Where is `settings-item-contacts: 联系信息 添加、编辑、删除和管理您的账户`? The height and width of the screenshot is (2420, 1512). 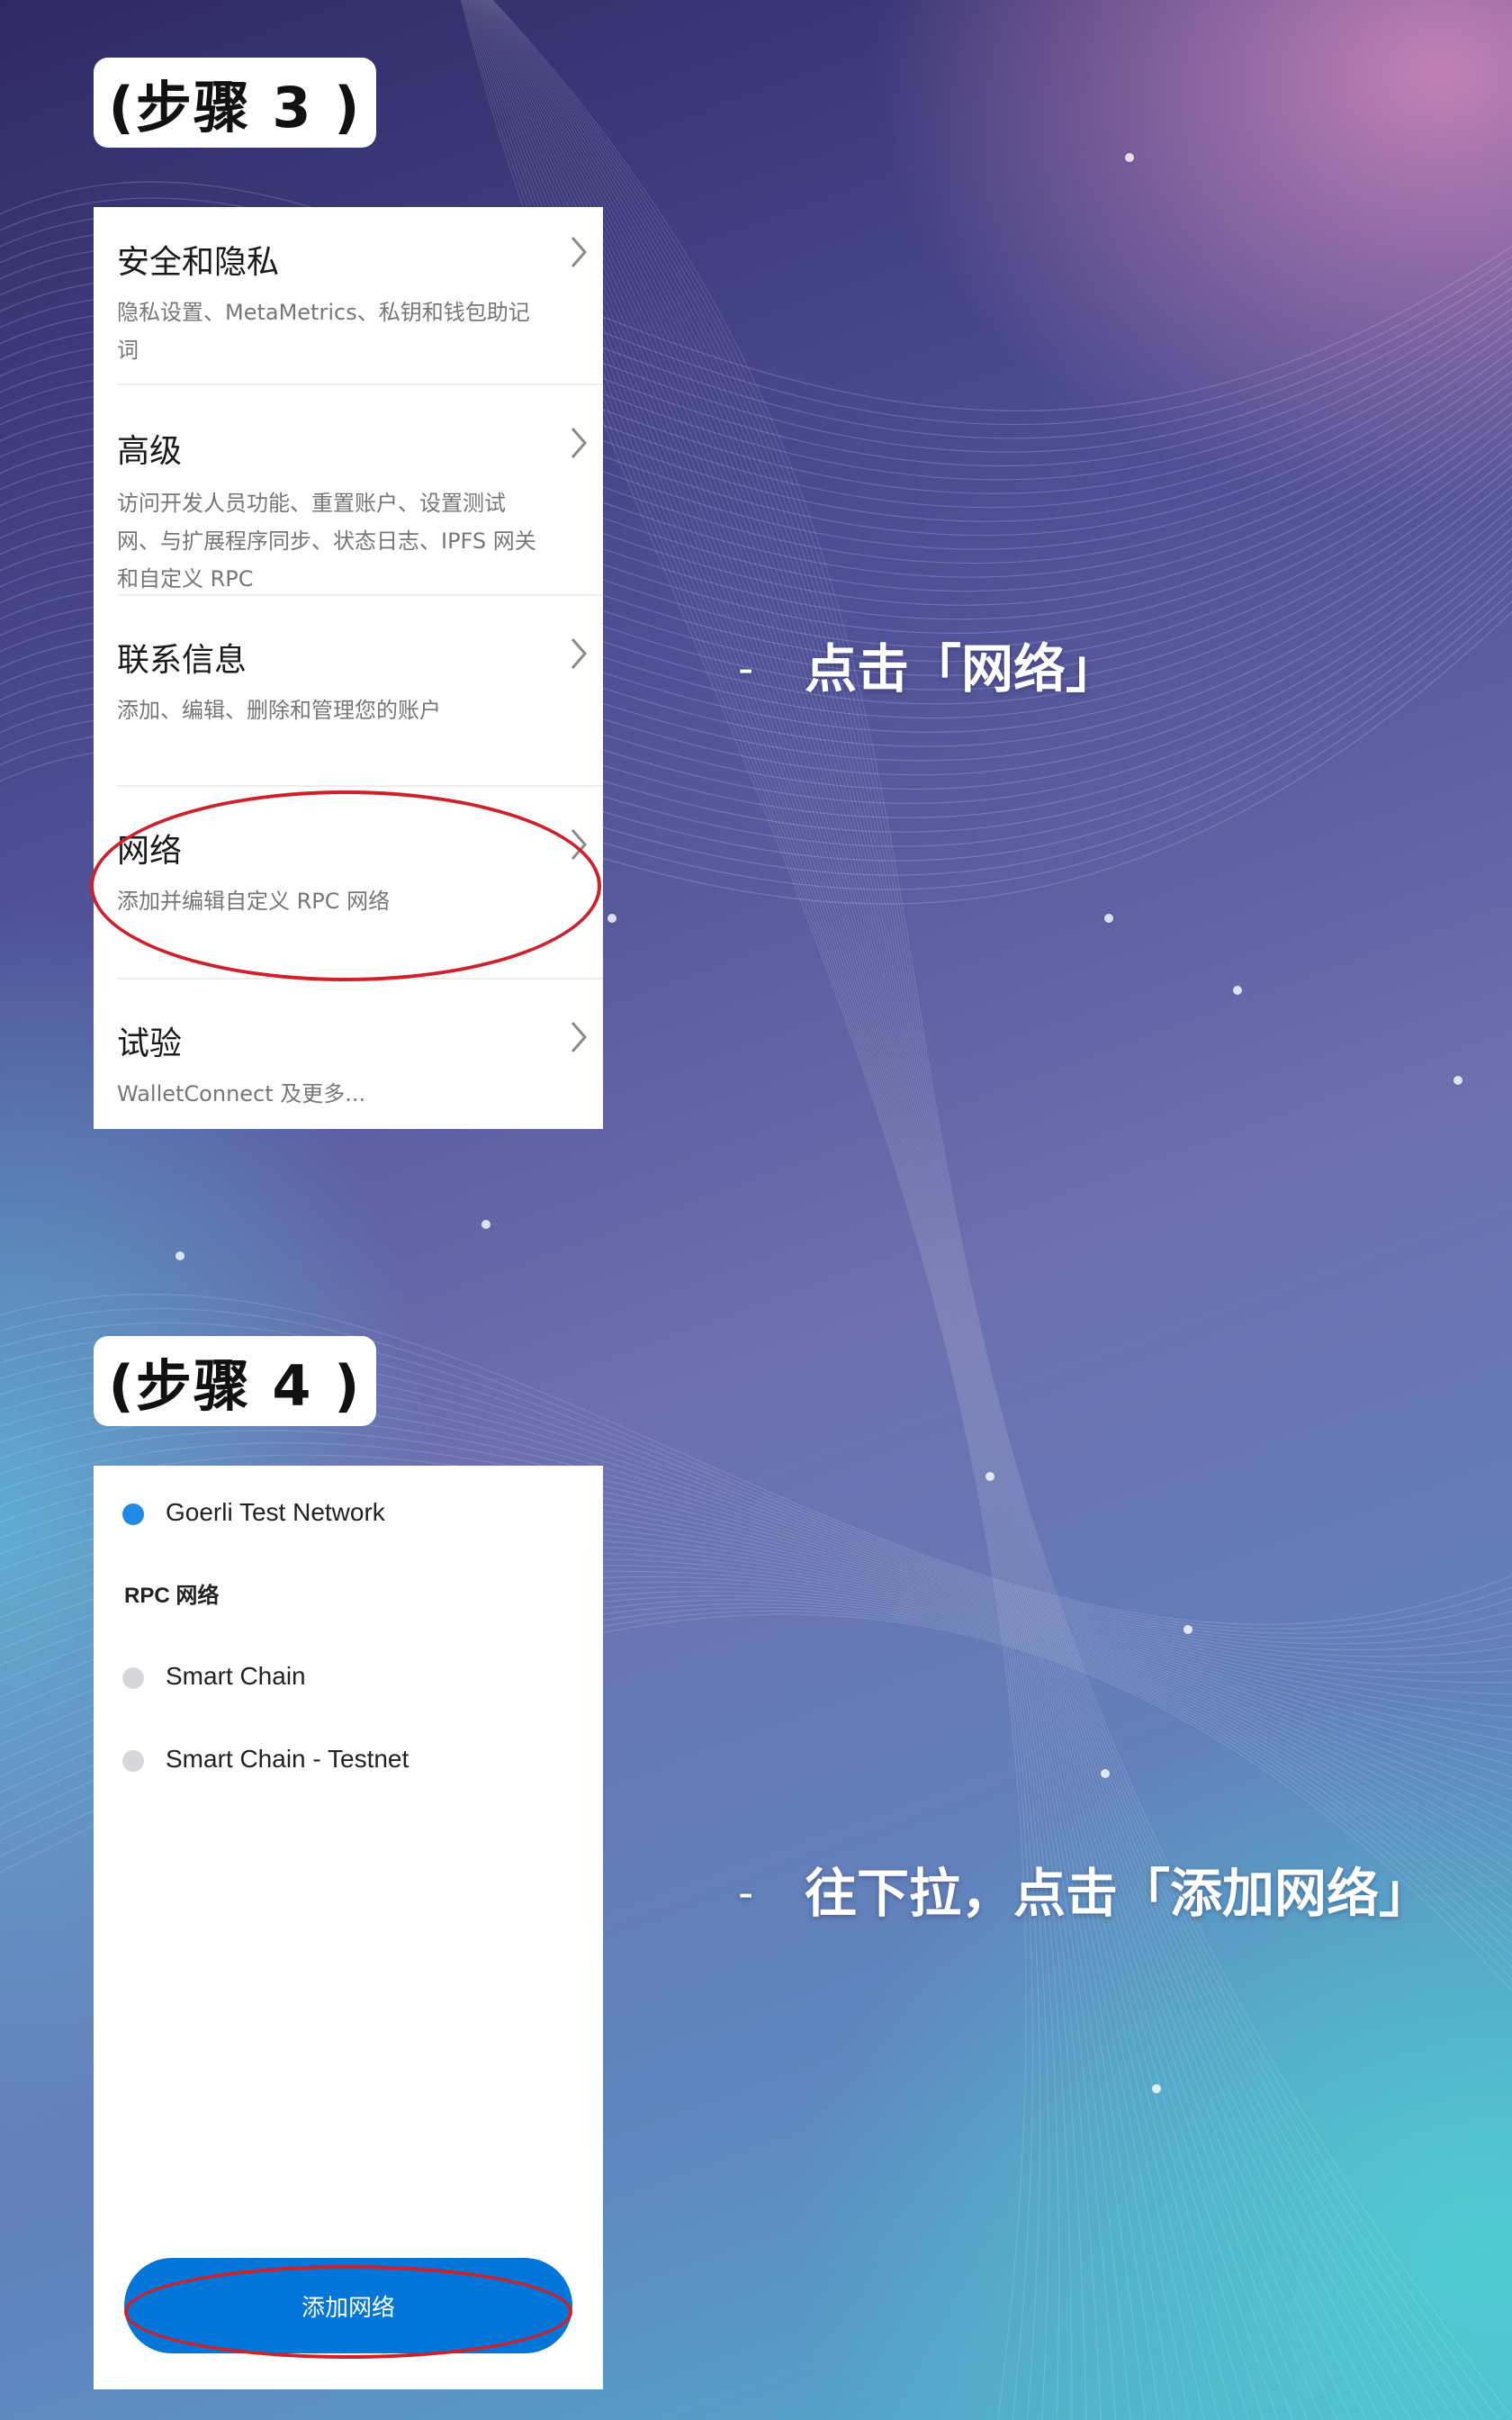
settings-item-contacts: 联系信息 添加、编辑、删除和管理您的账户 is located at coordinates (348, 690).